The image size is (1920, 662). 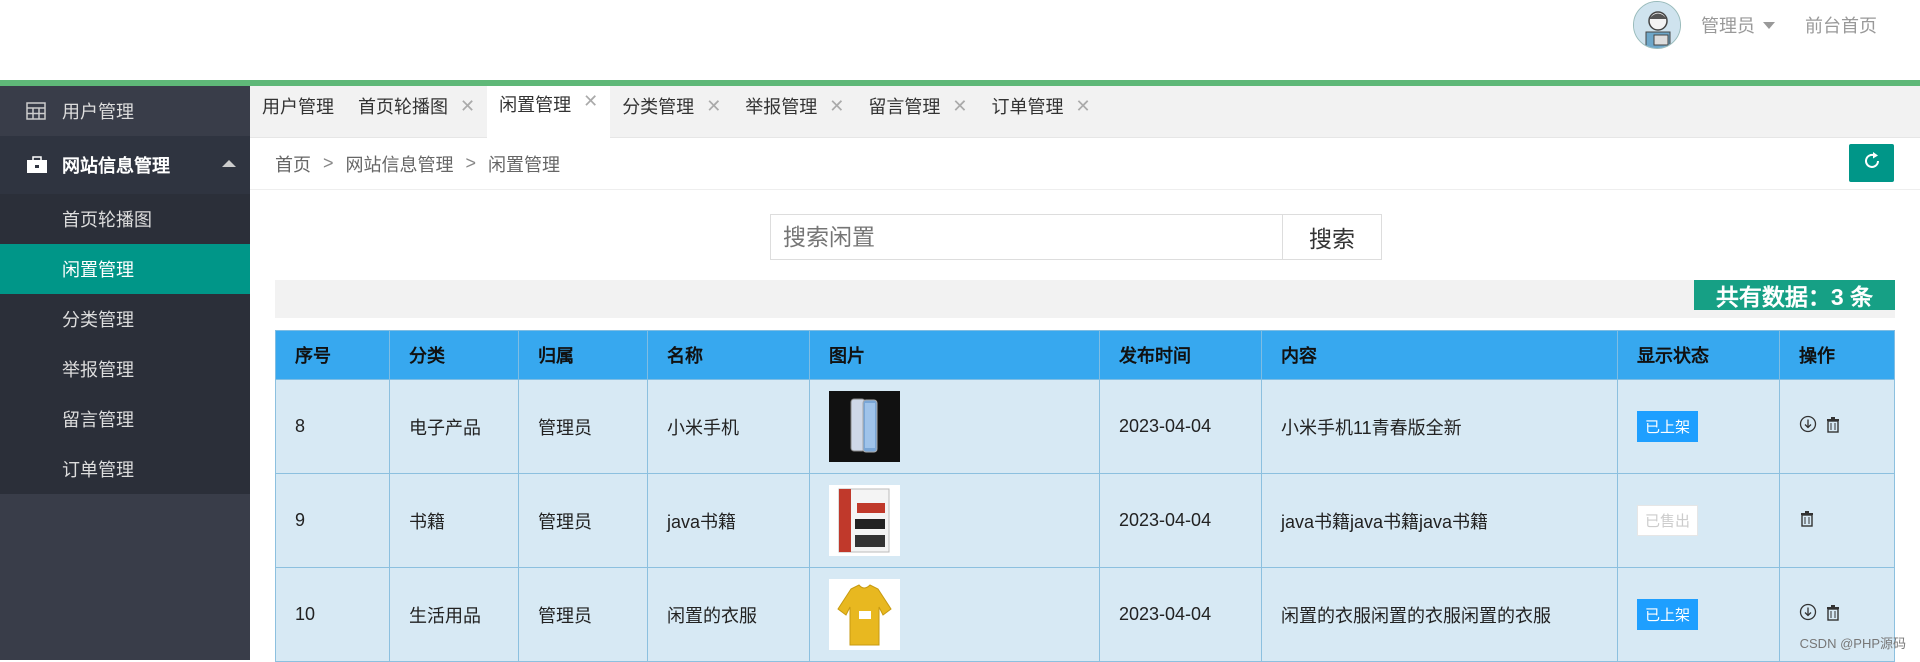 I want to click on chevron-up-icon, so click(x=229, y=163).